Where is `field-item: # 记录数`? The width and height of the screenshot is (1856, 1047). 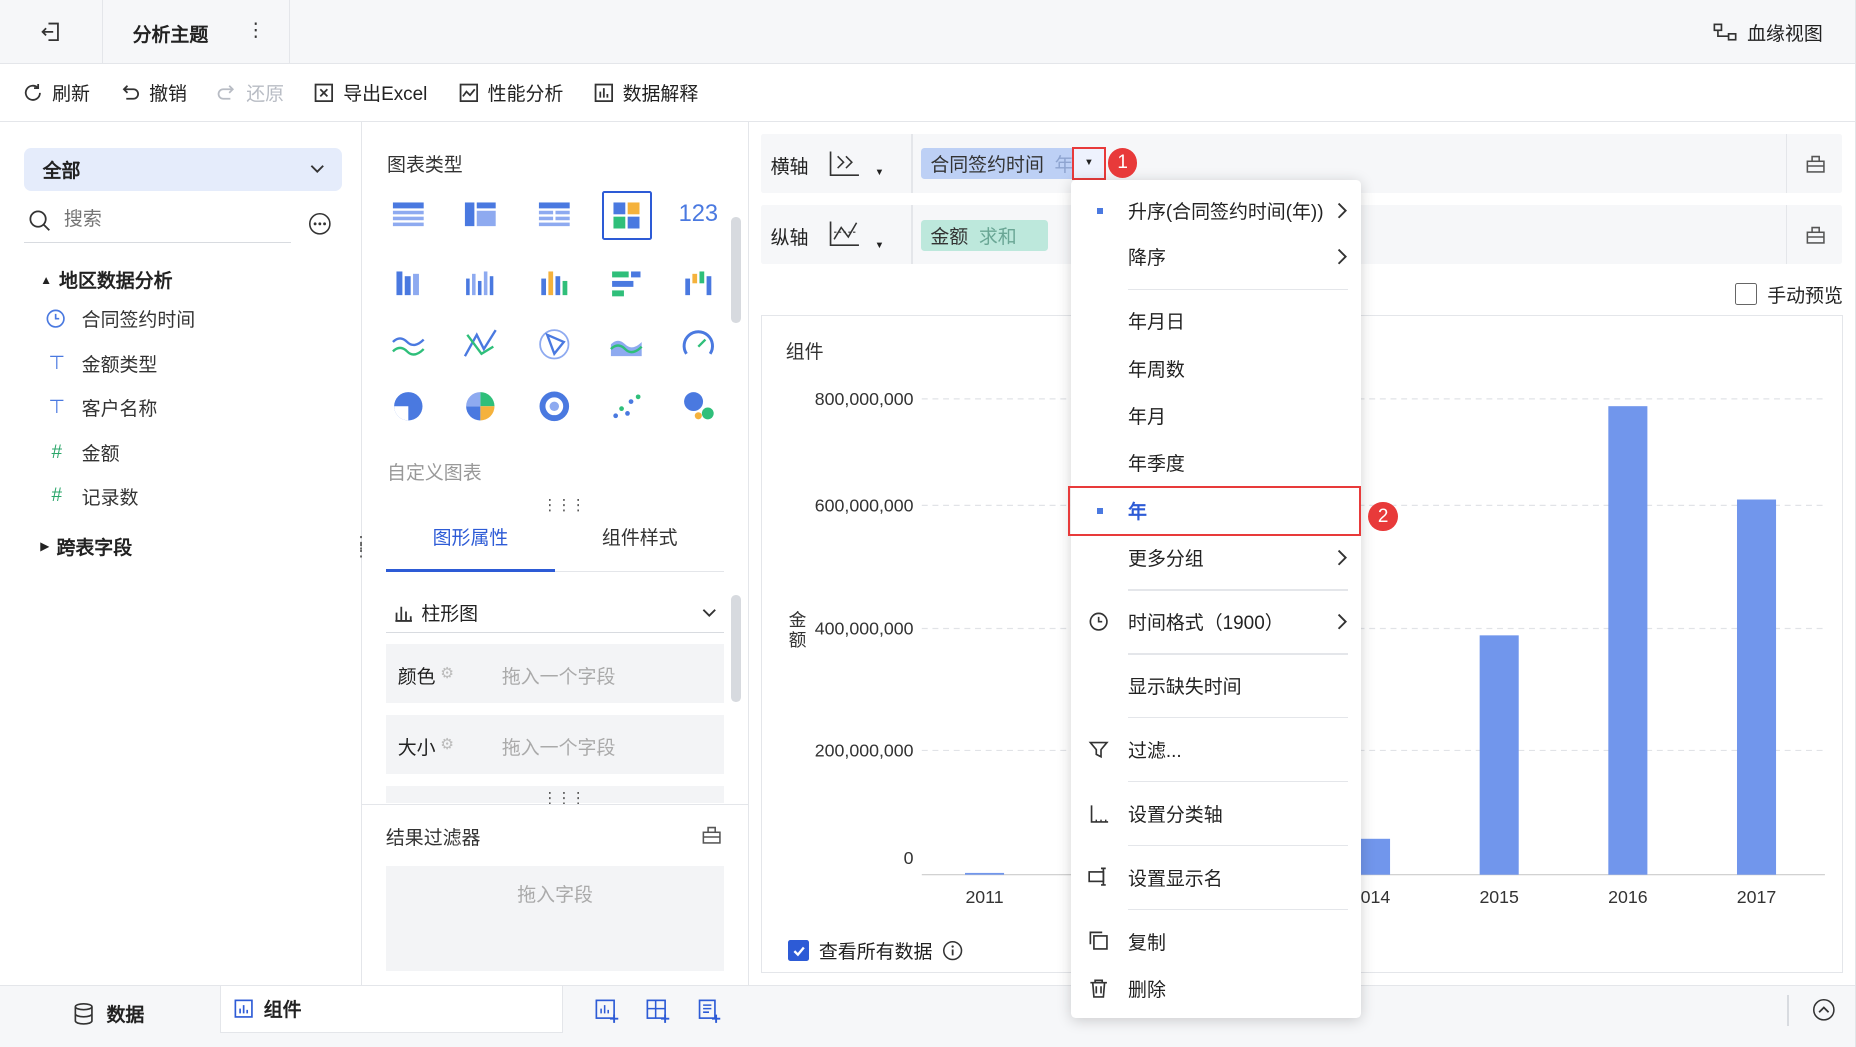 field-item: # 记录数 is located at coordinates (92, 496).